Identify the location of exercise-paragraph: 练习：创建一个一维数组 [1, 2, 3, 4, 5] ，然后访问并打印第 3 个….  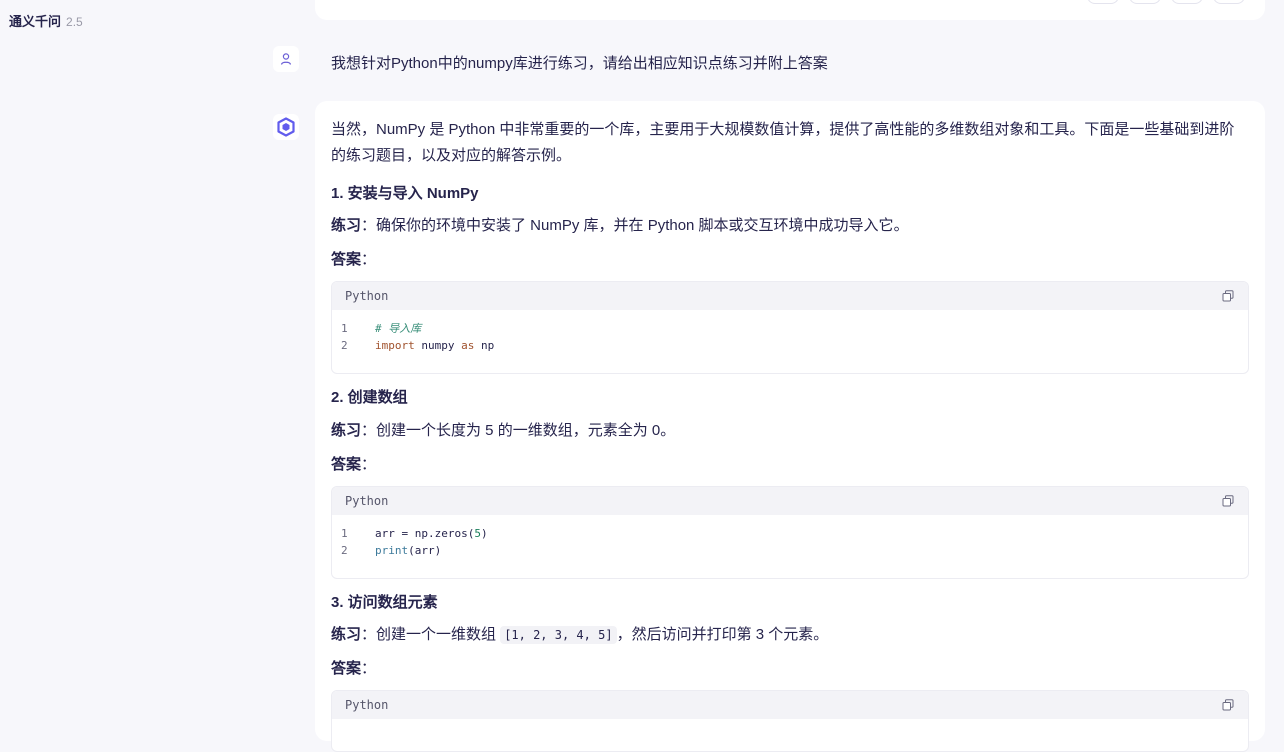
(790, 635).